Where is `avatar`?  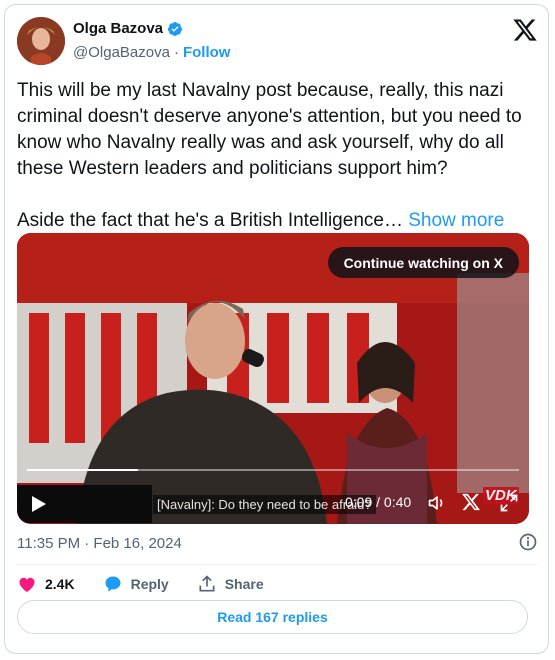
avatar is located at coordinates (41, 41).